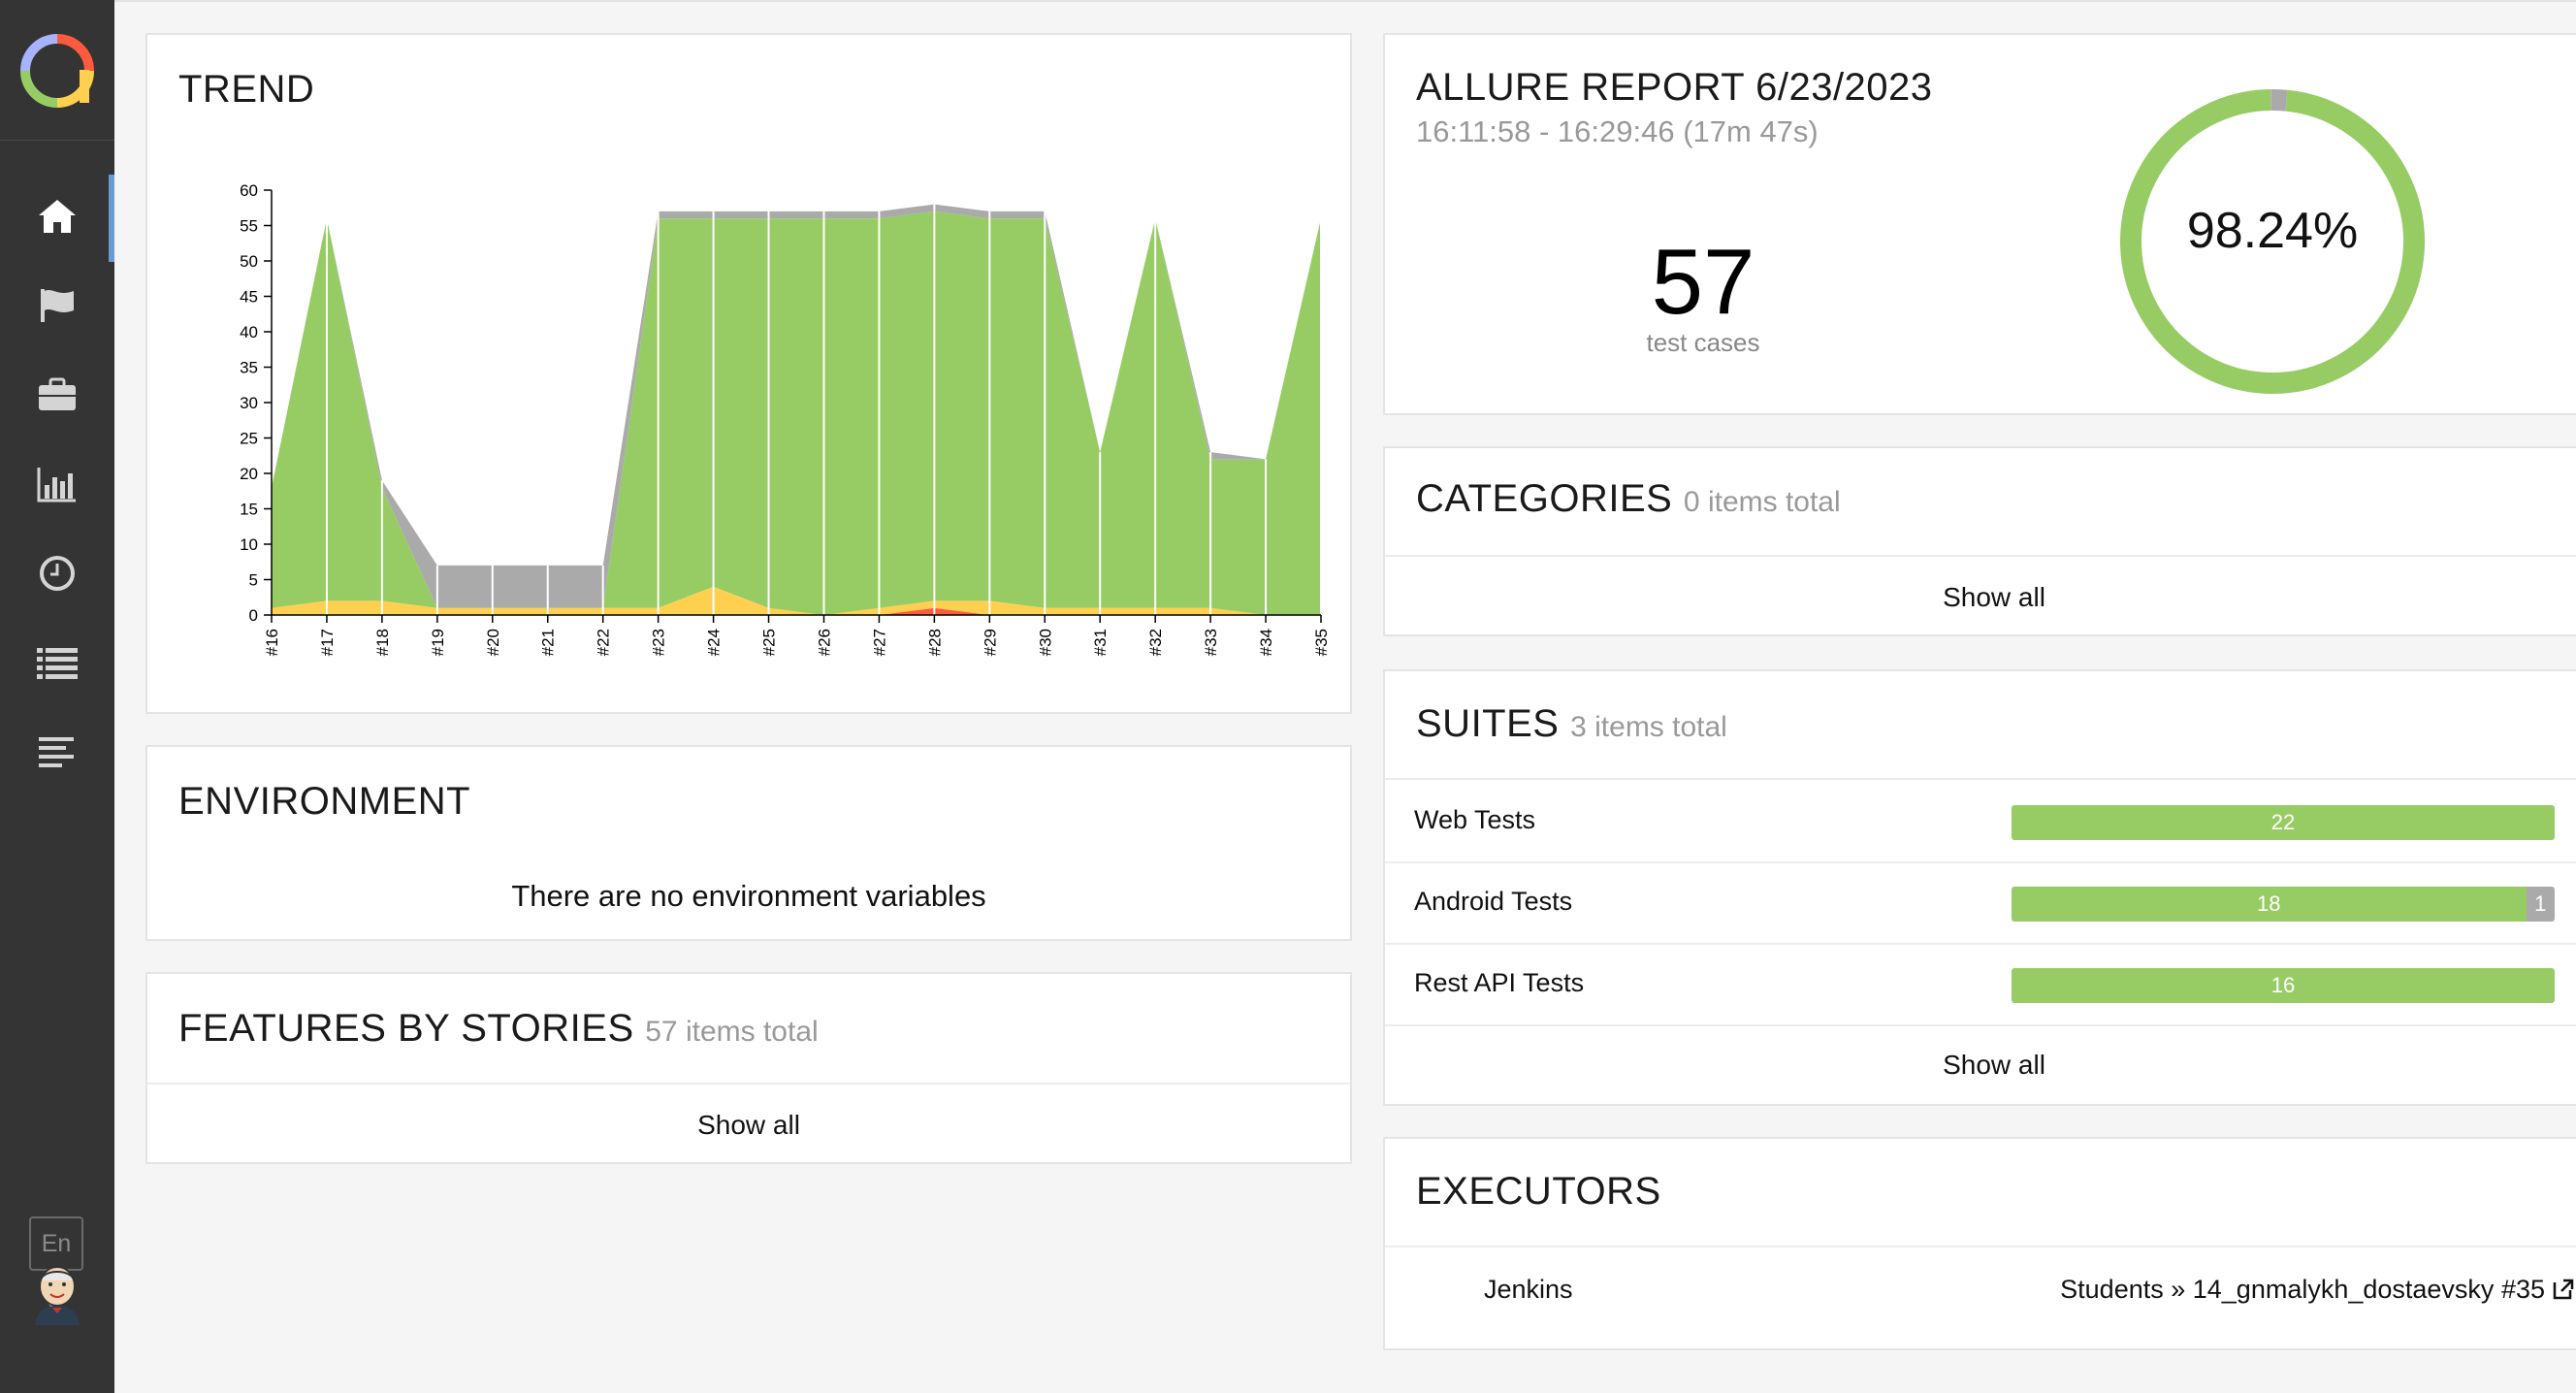 Image resolution: width=2576 pixels, height=1393 pixels. Describe the element at coordinates (1703, 343) in the screenshot. I see `test-count-label: test cases` at that location.